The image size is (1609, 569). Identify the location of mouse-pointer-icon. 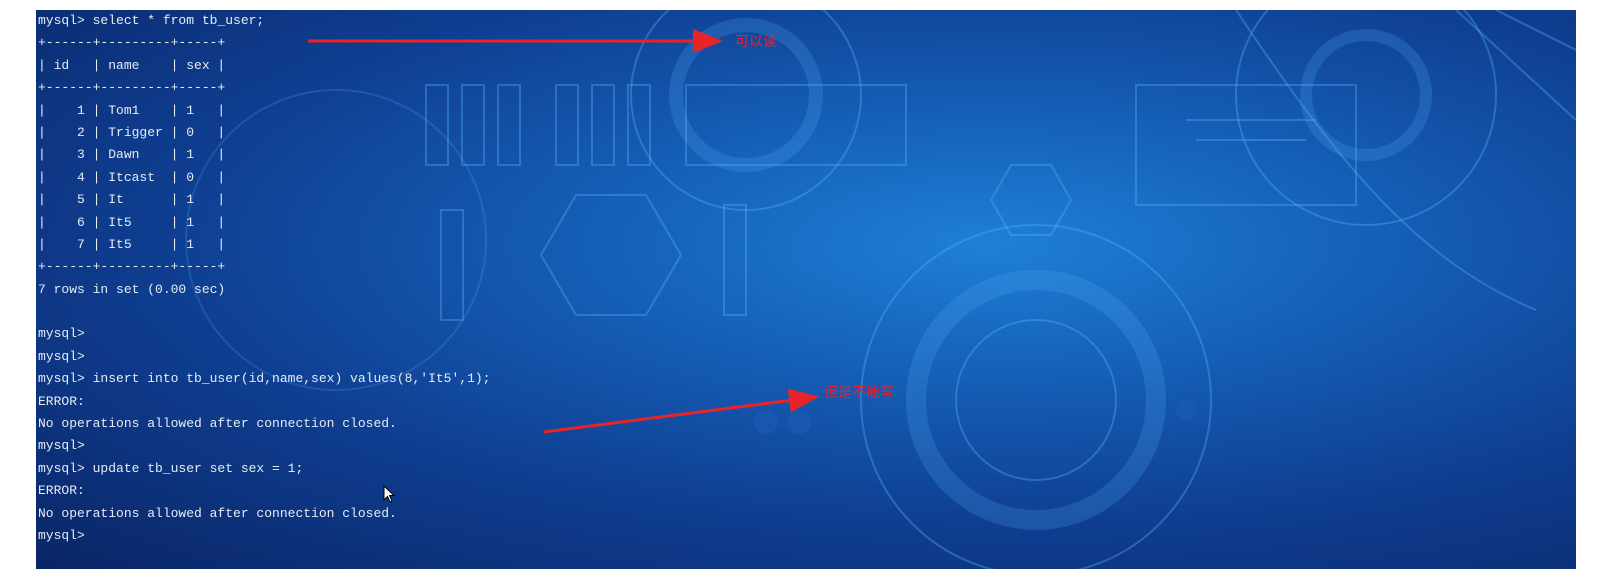
(389, 493).